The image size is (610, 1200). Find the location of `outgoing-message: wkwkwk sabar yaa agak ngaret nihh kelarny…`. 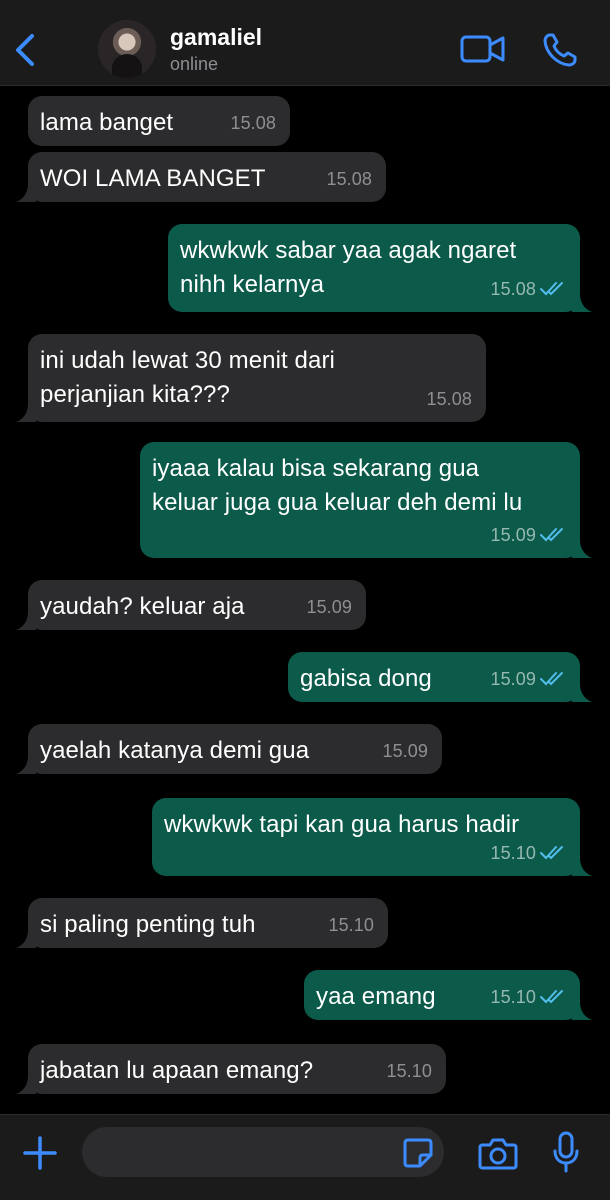

outgoing-message: wkwkwk sabar yaa agak ngaret nihh kelarny… is located at coordinates (380, 268).